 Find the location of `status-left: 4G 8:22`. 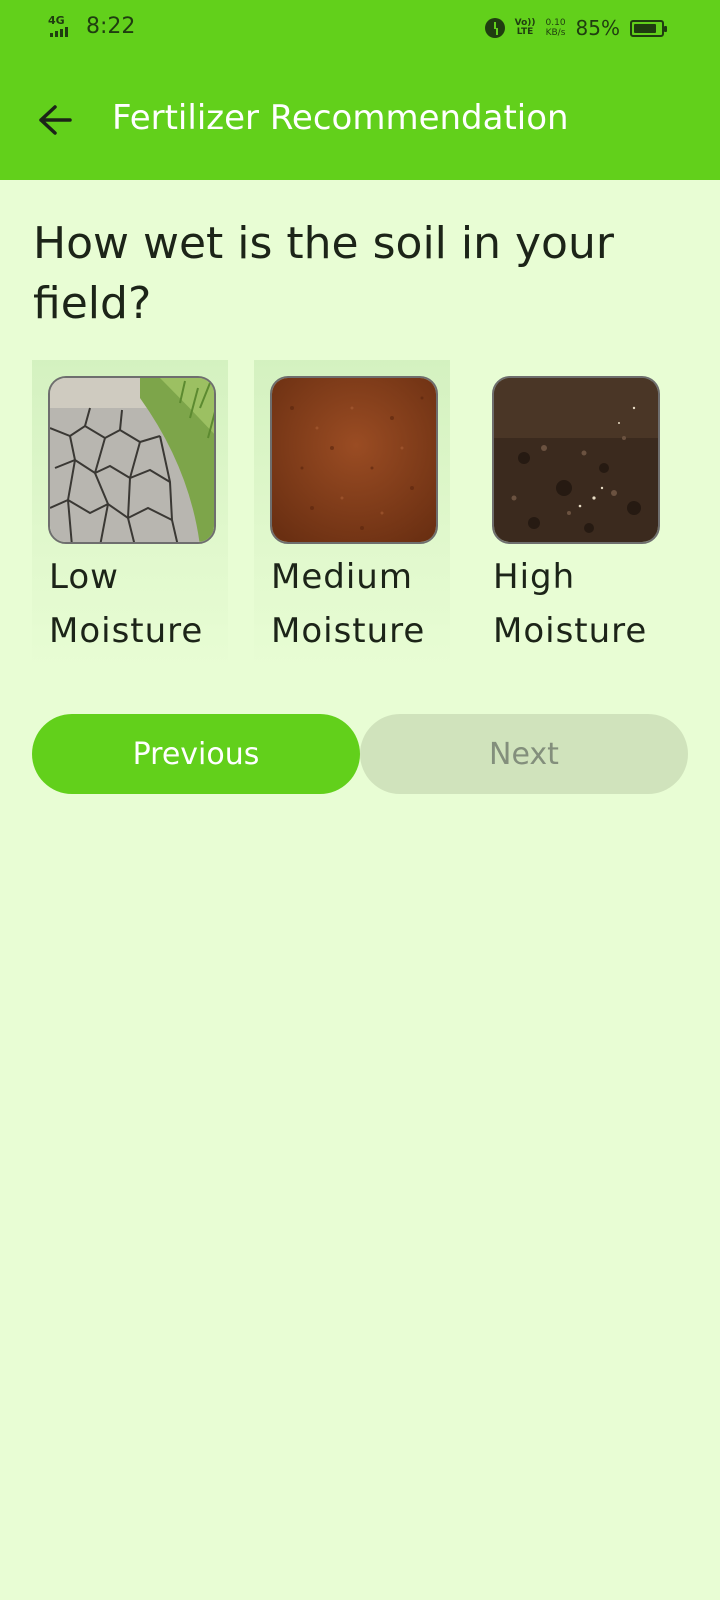

status-left: 4G 8:22 is located at coordinates (91, 26).